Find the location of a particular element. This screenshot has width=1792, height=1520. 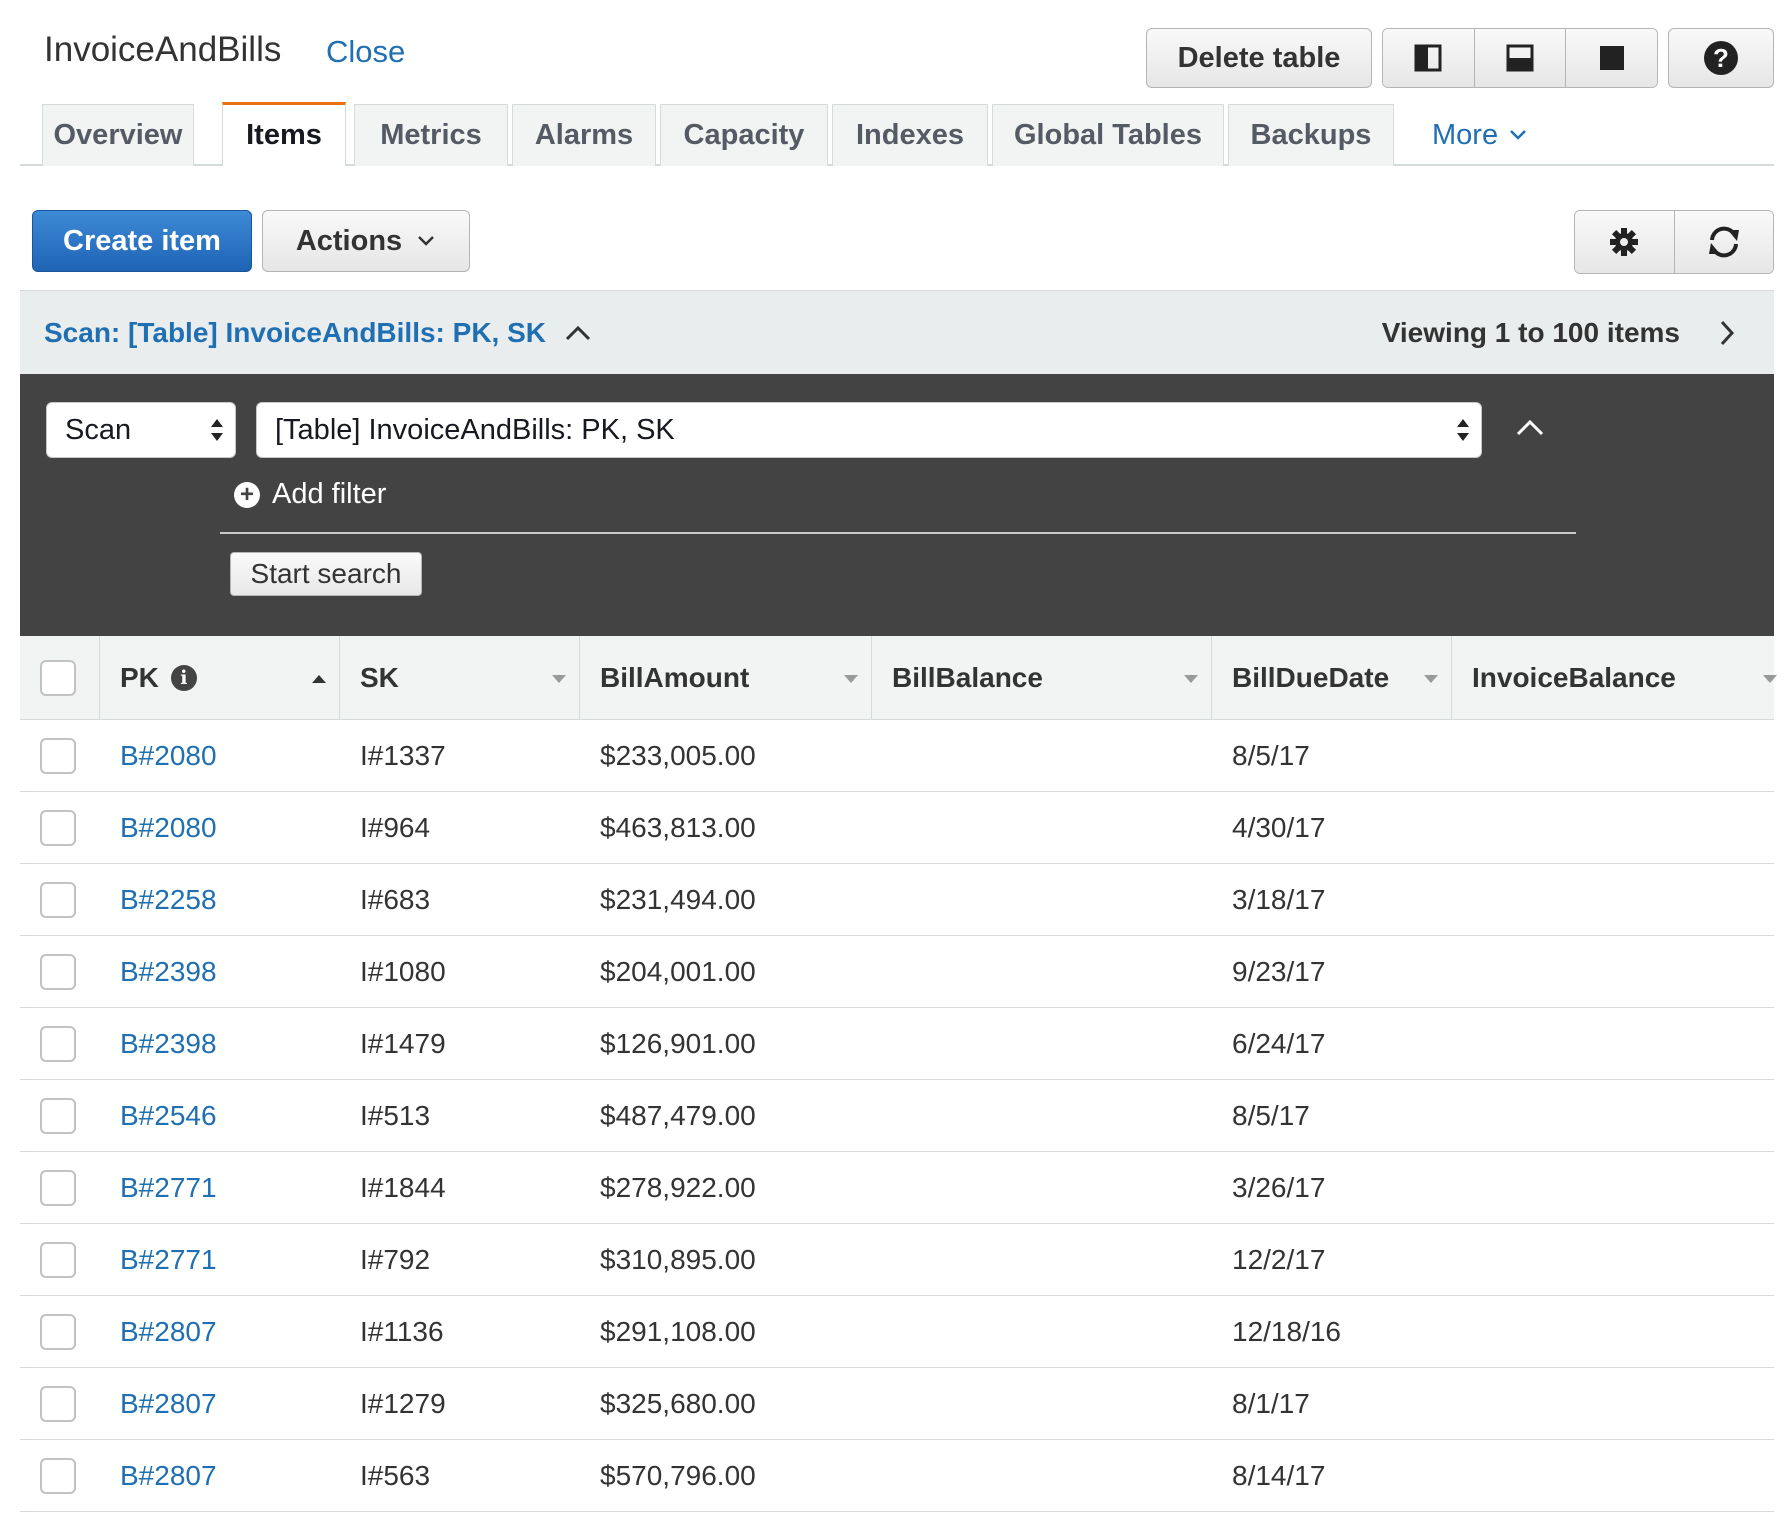

scan-toggle: Scan: [Table] InvoiceAndBills: PK, SK is located at coordinates (318, 333).